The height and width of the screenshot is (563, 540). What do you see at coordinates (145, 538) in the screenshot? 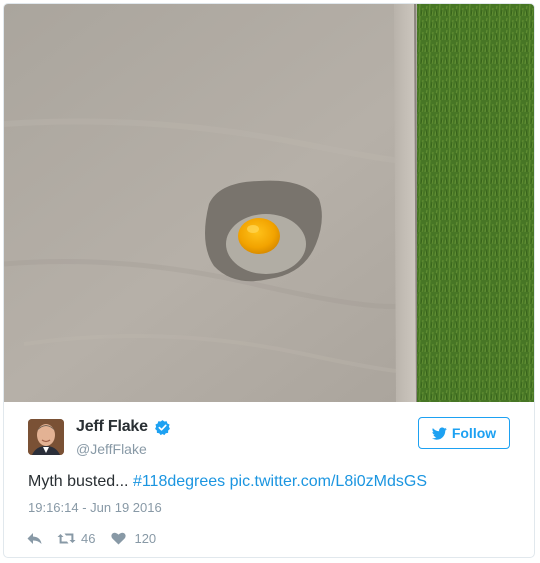
I see `like-count: 120` at bounding box center [145, 538].